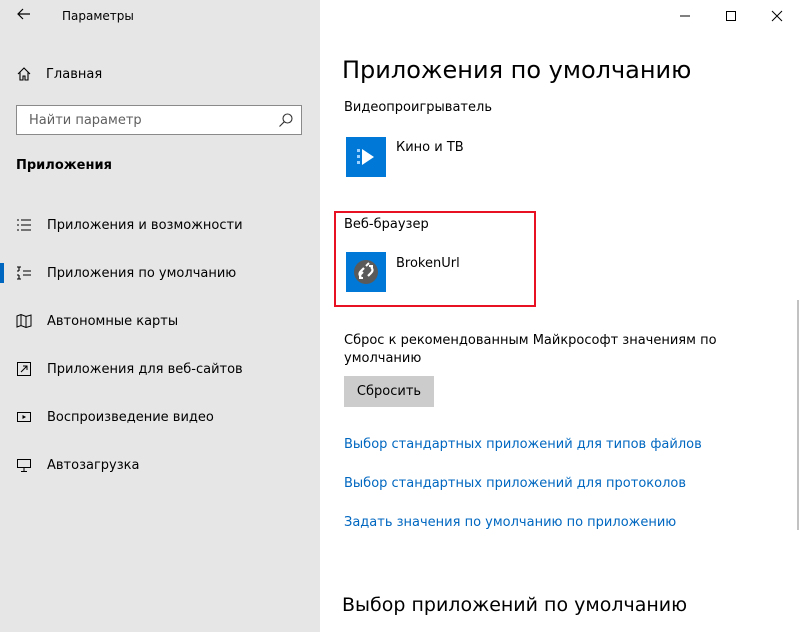 Image resolution: width=800 pixels, height=632 pixels. What do you see at coordinates (366, 157) in the screenshot?
I see `film-tv-icon` at bounding box center [366, 157].